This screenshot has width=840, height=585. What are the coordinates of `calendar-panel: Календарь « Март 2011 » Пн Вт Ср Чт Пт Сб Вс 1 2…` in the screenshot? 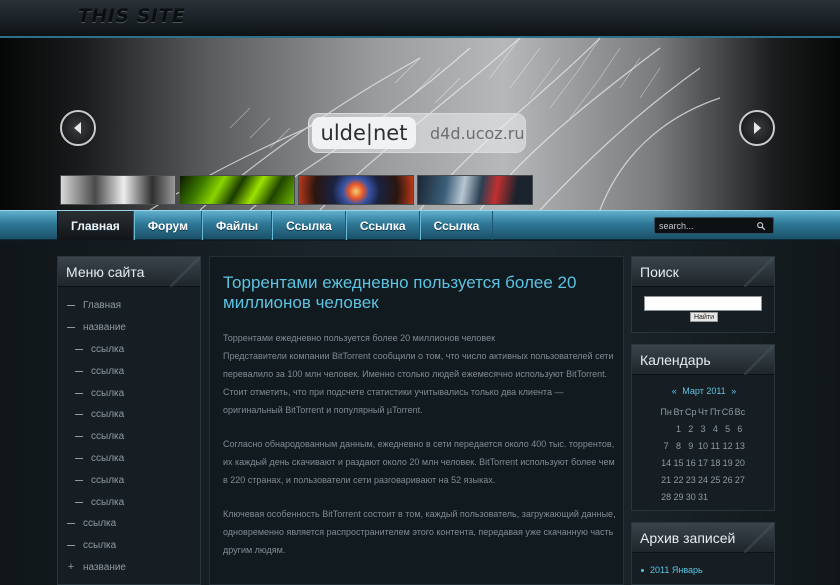 It's located at (703, 427).